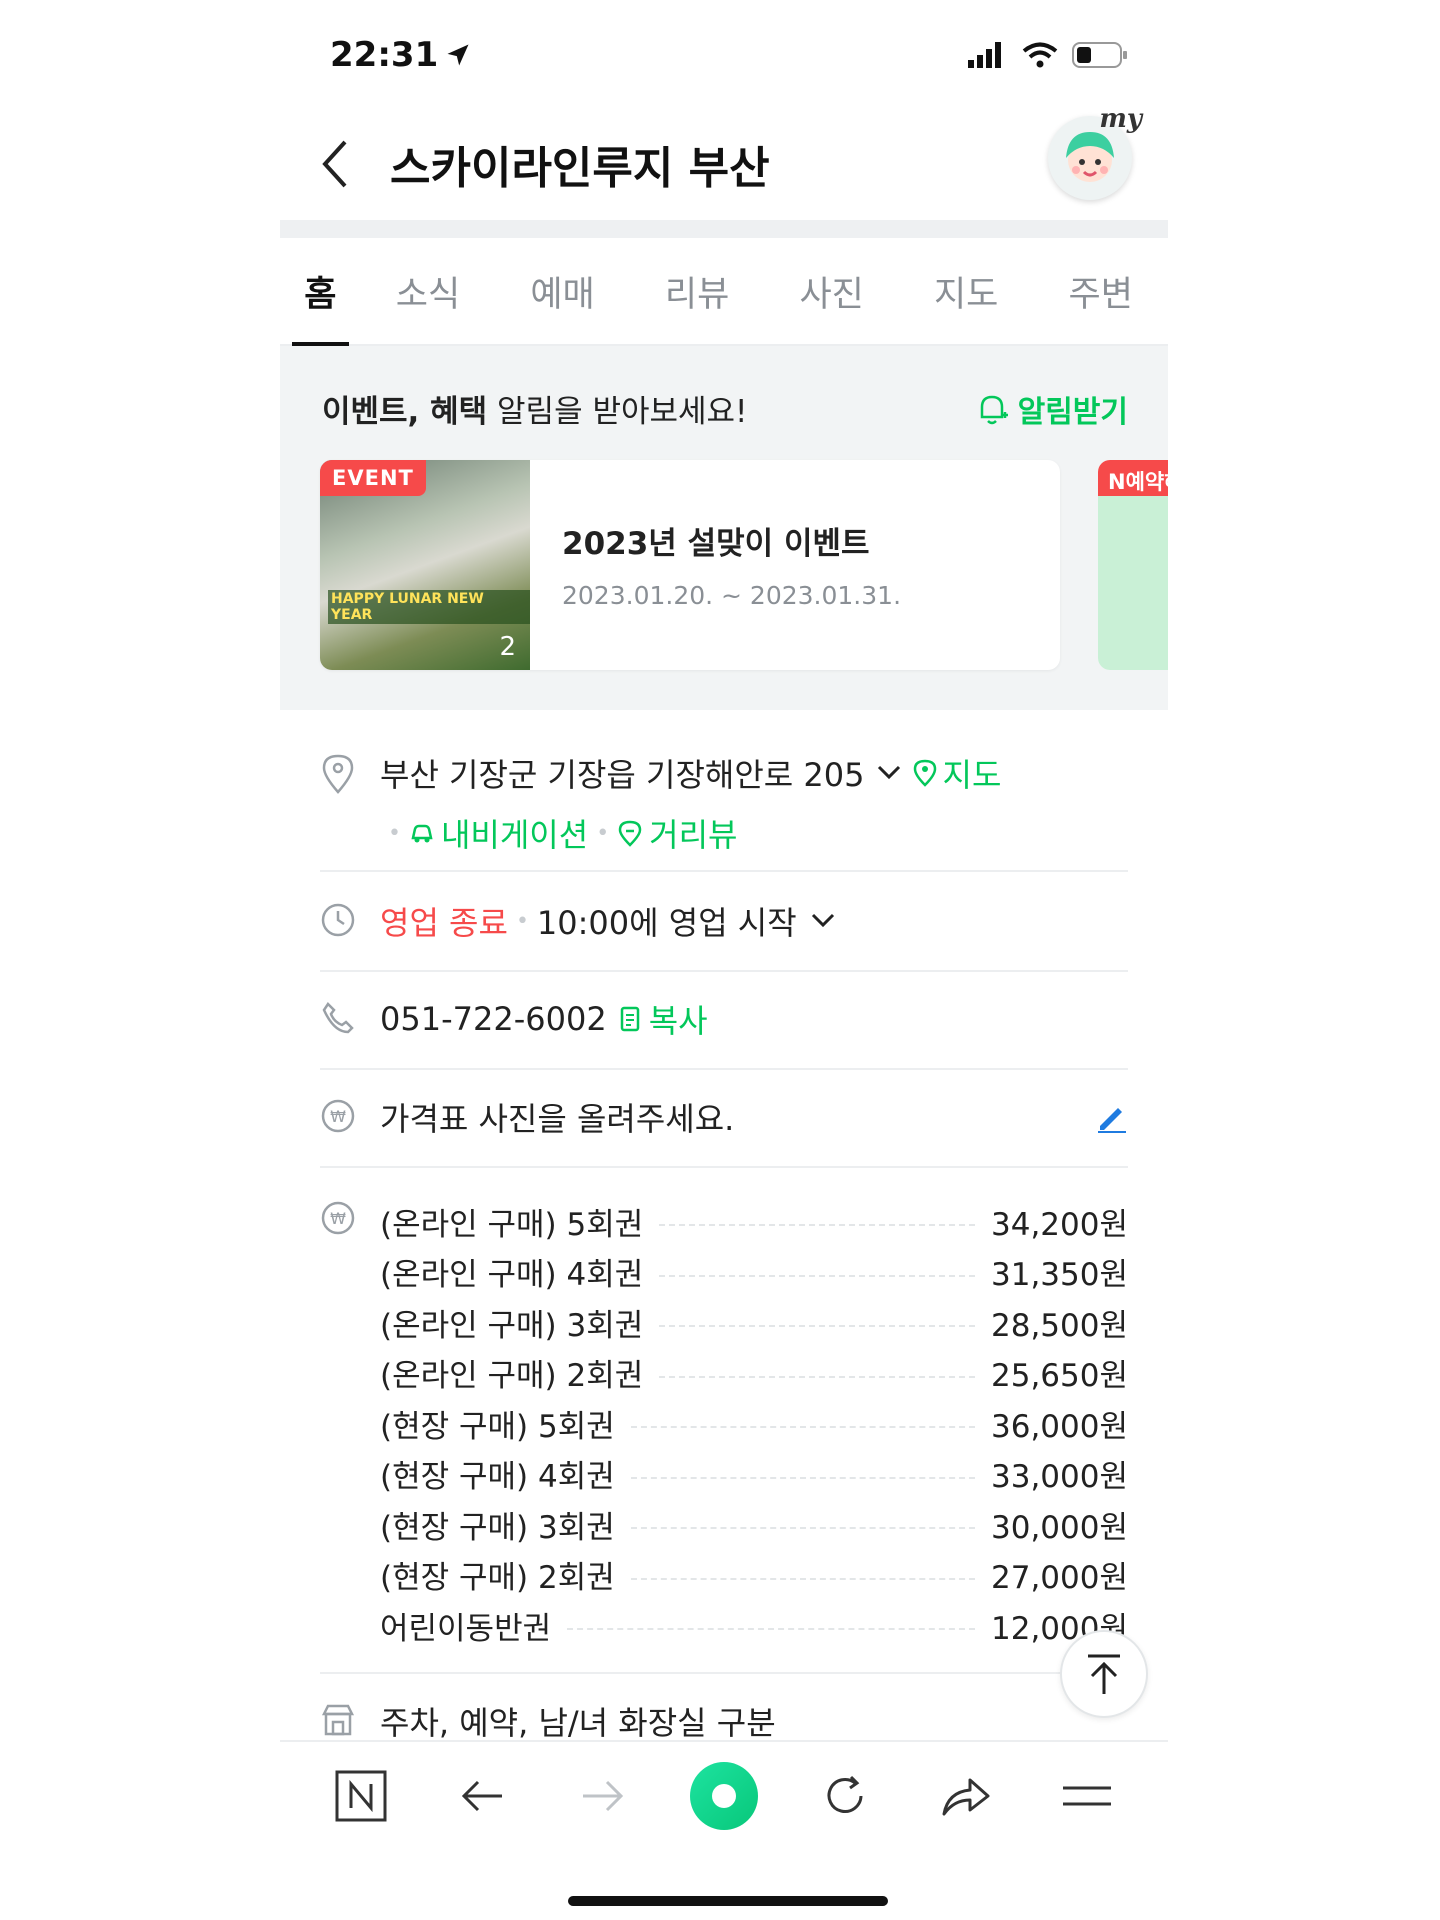 The width and height of the screenshot is (1440, 1920). Describe the element at coordinates (729, 55) in the screenshot. I see `status-bar: 22:31` at that location.